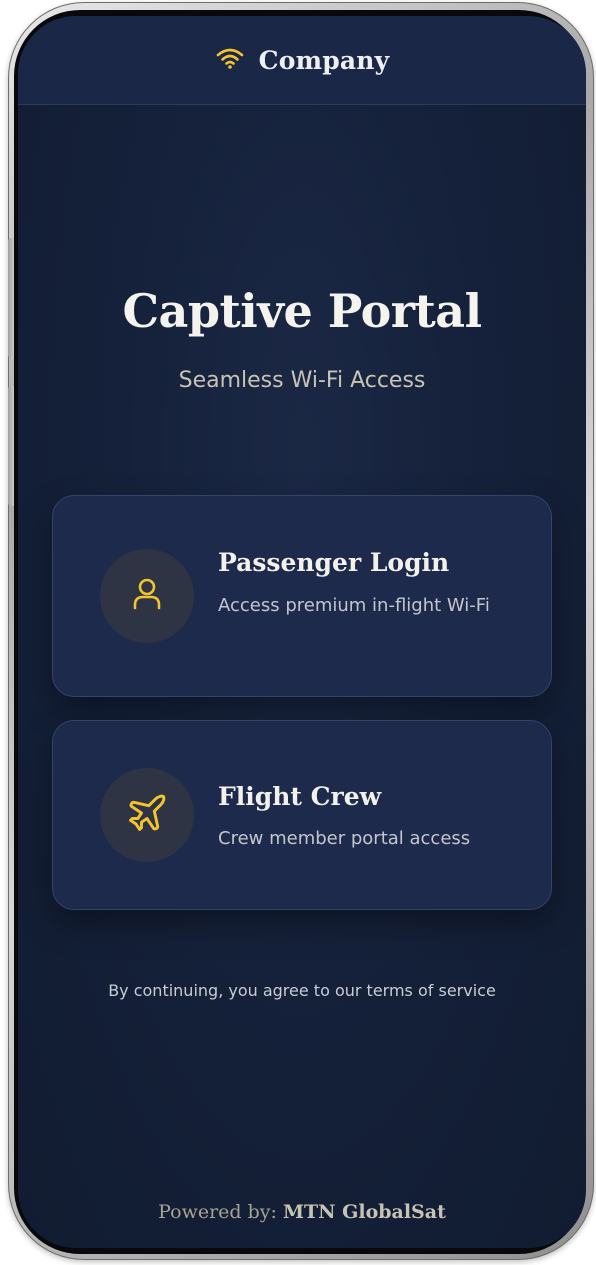  I want to click on powered-by-label: Powered by:, so click(217, 1212).